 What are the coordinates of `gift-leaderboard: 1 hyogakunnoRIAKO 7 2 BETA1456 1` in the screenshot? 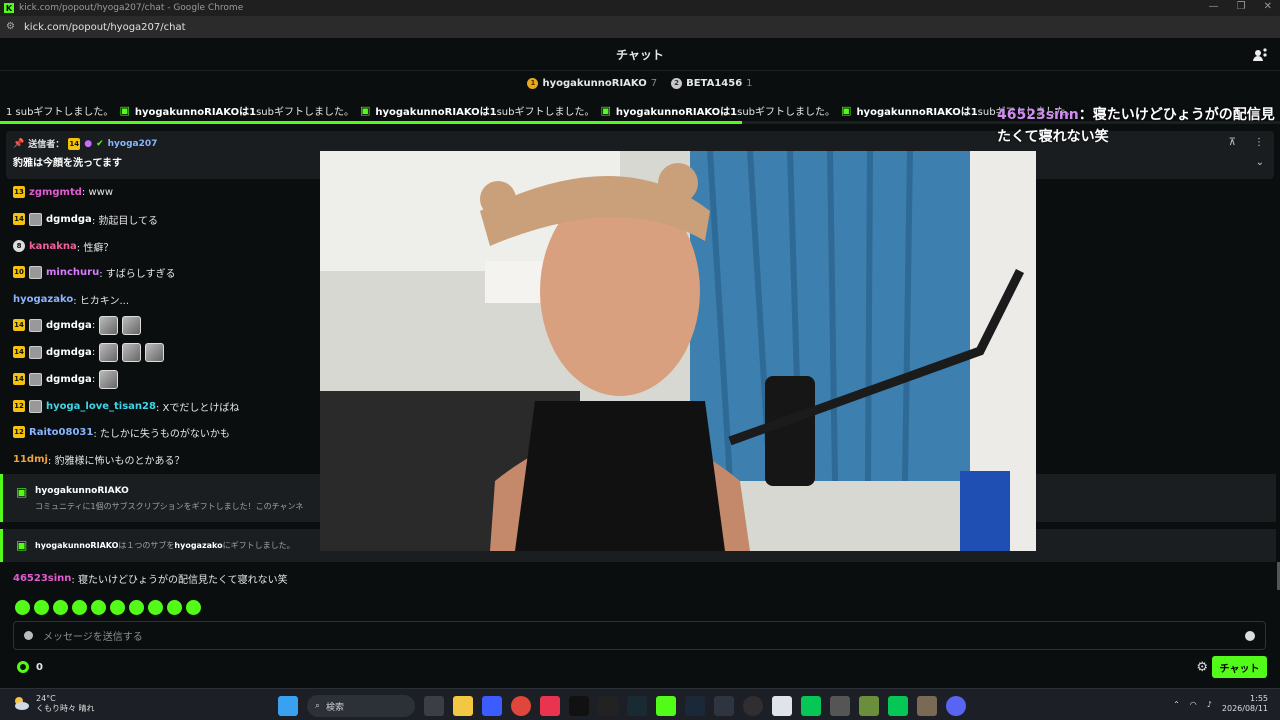 It's located at (640, 83).